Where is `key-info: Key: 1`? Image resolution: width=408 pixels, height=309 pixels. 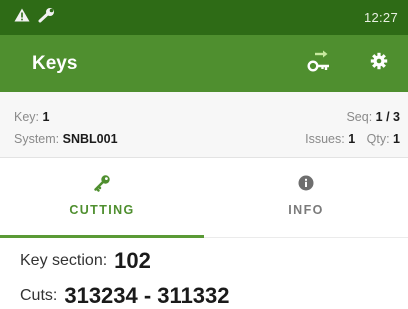 key-info: Key: 1 is located at coordinates (31, 117).